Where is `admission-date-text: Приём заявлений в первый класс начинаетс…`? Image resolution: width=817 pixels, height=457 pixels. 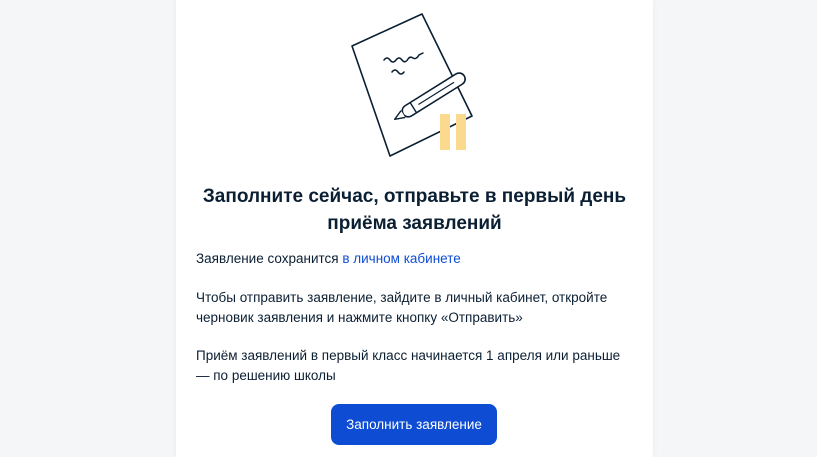
admission-date-text: Приём заявлений в первый класс начинаетс… is located at coordinates (408, 365).